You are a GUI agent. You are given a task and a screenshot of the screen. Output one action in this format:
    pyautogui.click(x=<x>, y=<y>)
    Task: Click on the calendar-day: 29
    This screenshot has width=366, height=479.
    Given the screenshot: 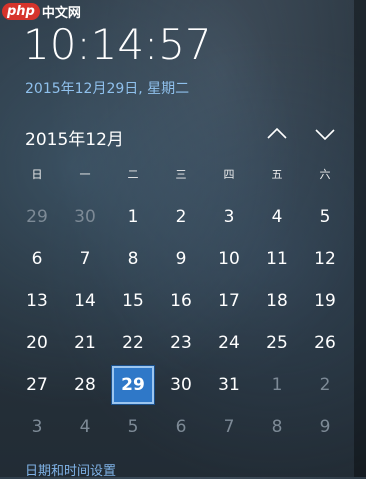 What is the action you would take?
    pyautogui.click(x=37, y=217)
    